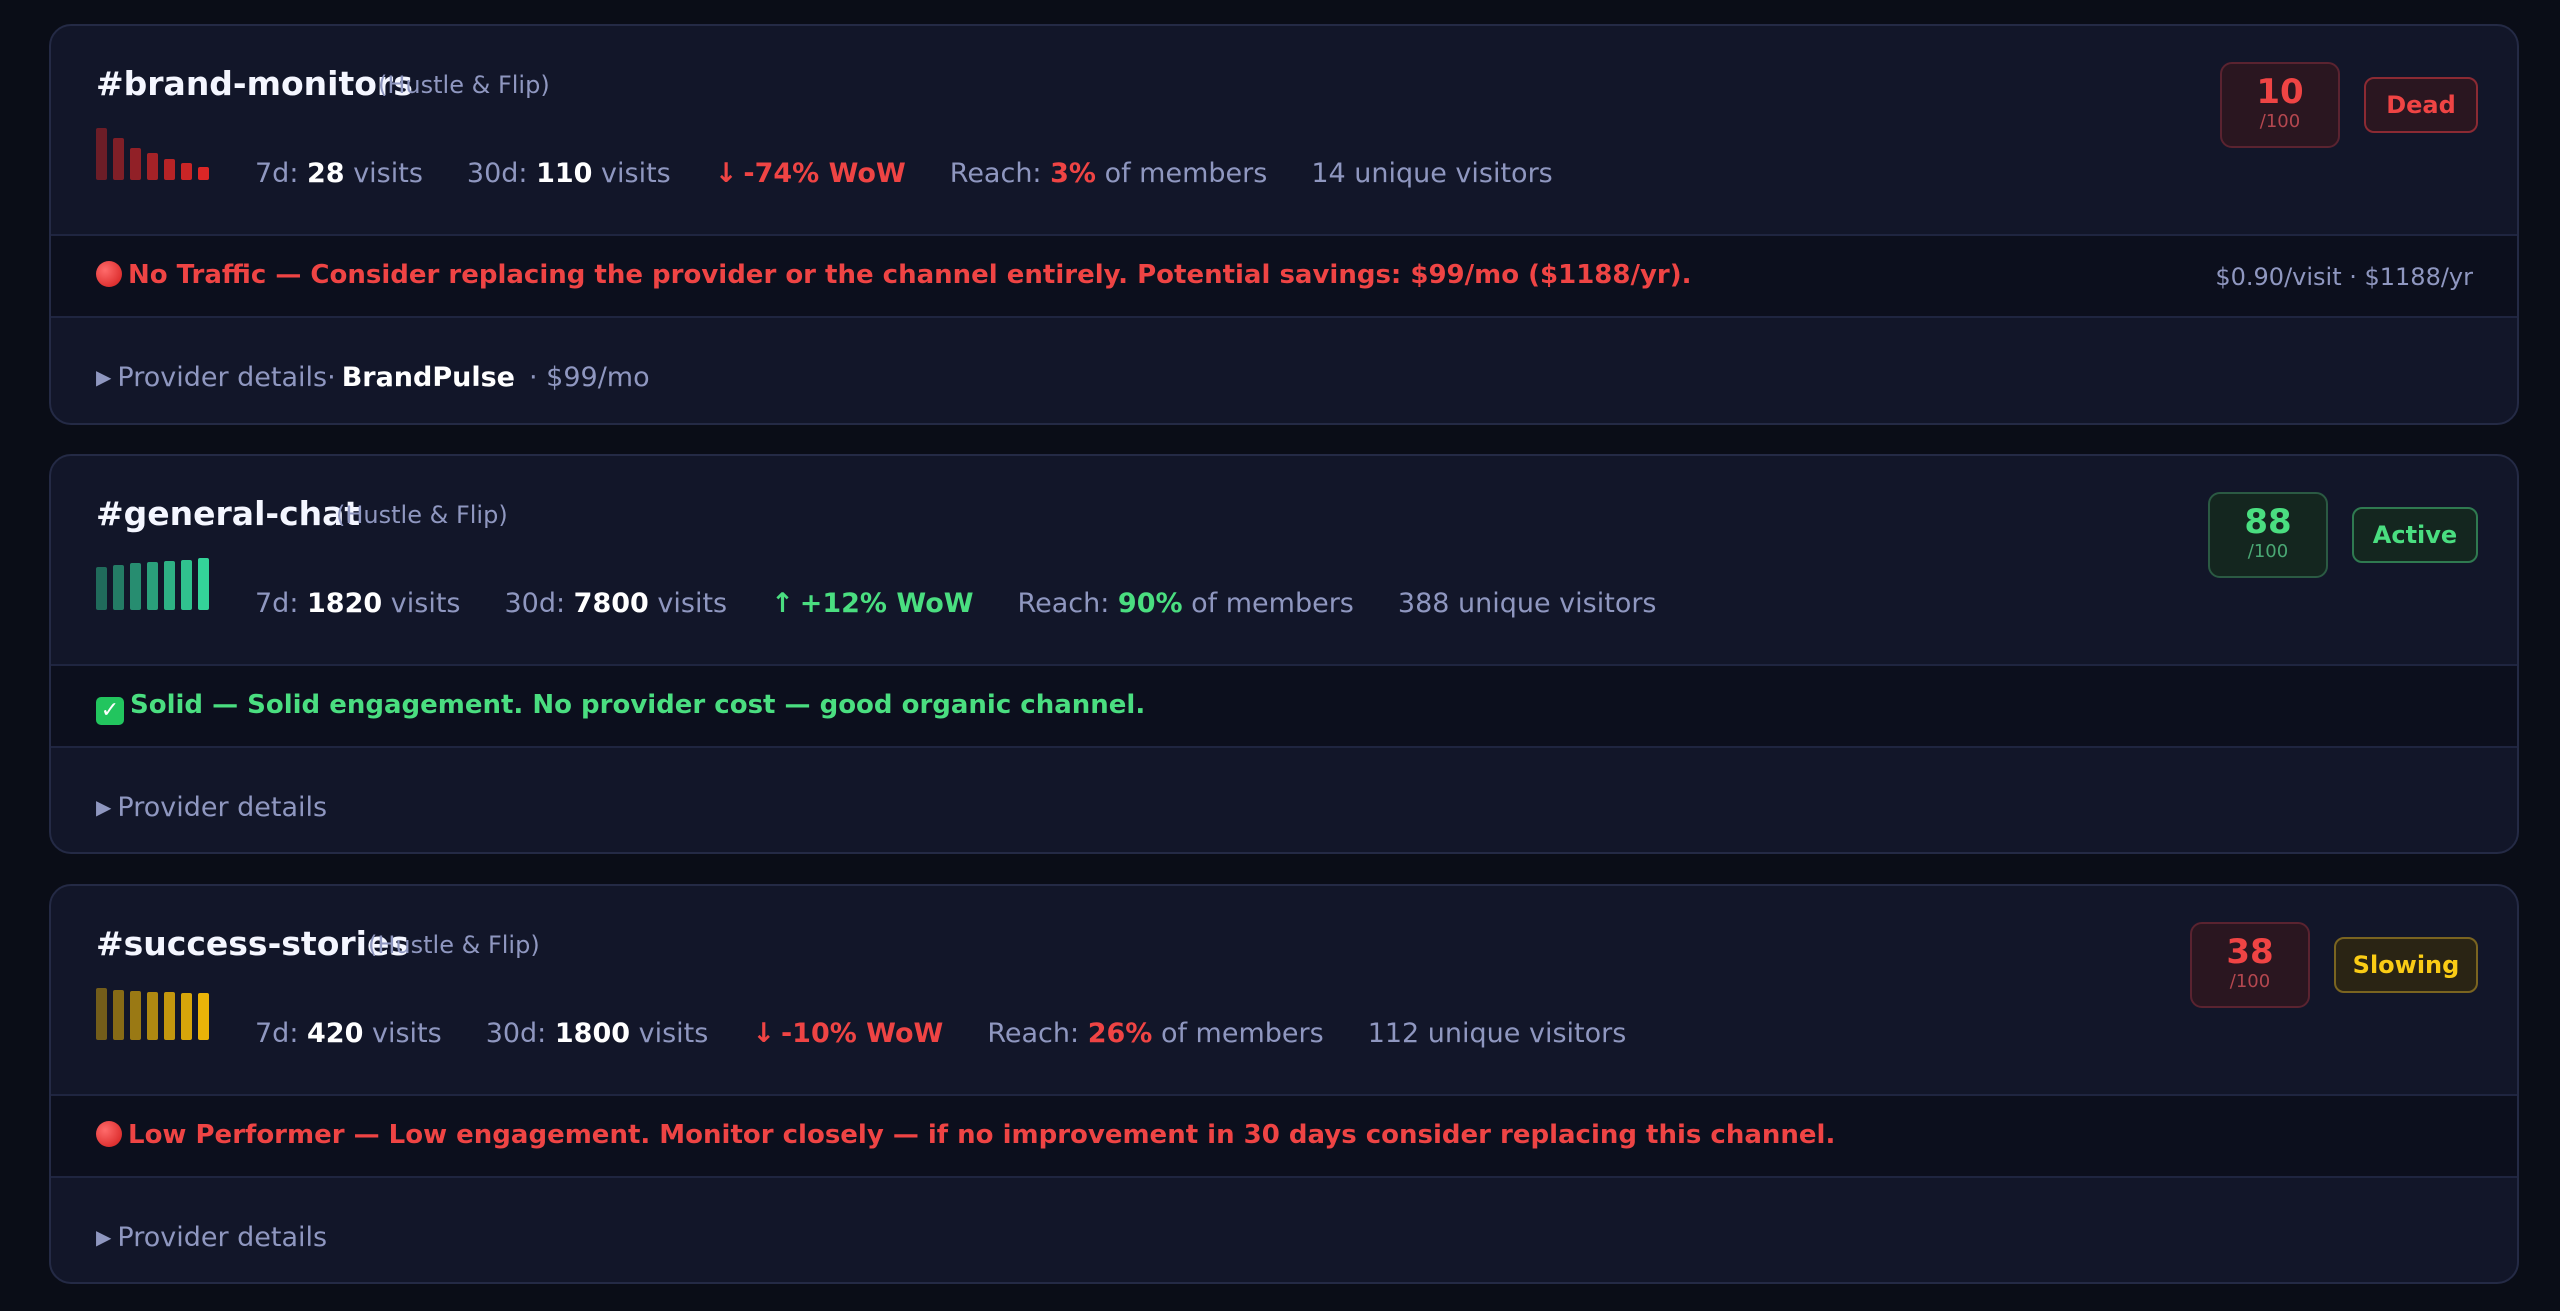  What do you see at coordinates (2406, 965) in the screenshot?
I see `status-badge: Slowing` at bounding box center [2406, 965].